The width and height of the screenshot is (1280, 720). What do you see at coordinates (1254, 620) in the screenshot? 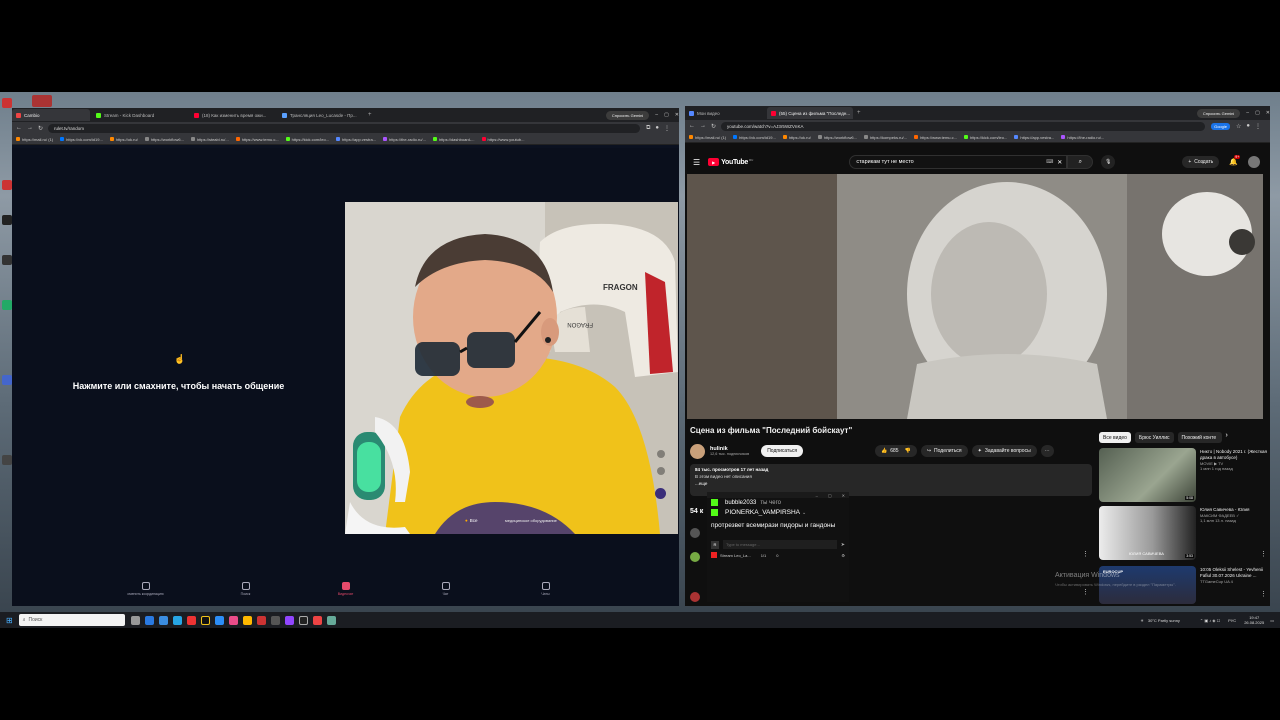
I see `clock: 19:47 26.08.2025` at bounding box center [1254, 620].